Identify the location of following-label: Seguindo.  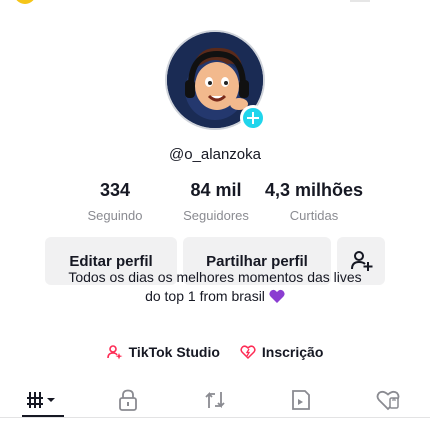
(115, 215).